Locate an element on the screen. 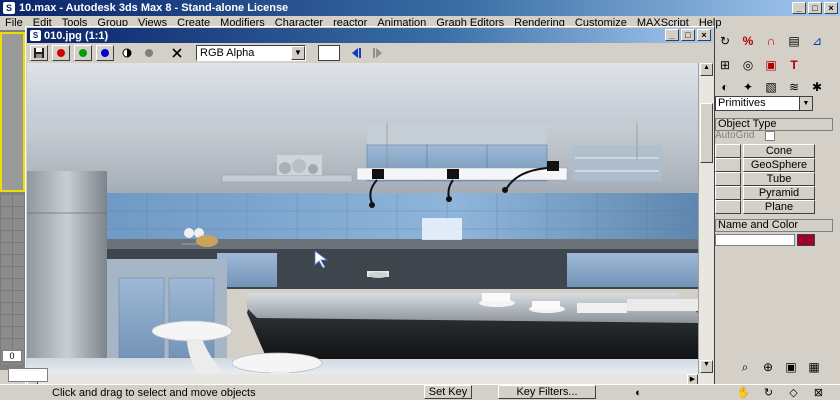 This screenshot has height=400, width=840. clear-icon is located at coordinates (177, 53).